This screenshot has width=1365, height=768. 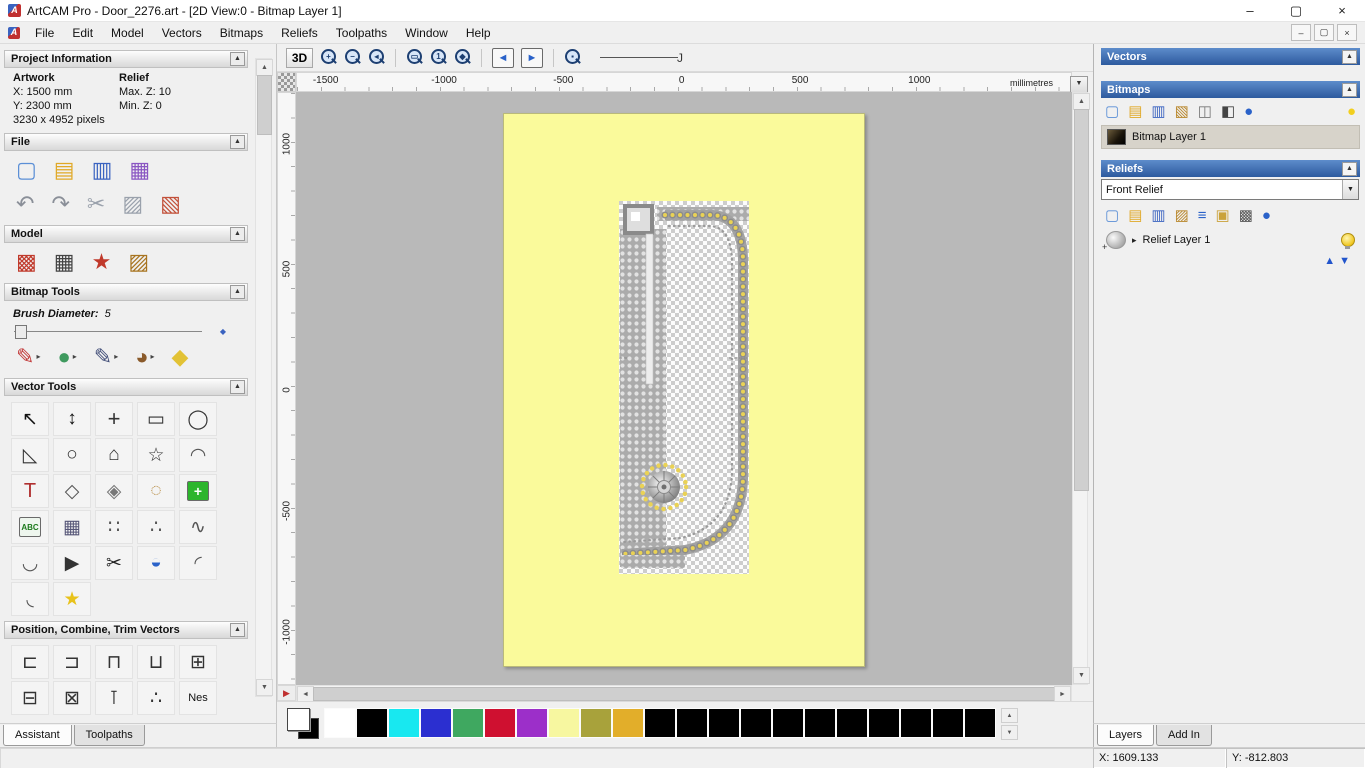 What do you see at coordinates (30, 527) in the screenshot?
I see `wrap-text-icon: ABC` at bounding box center [30, 527].